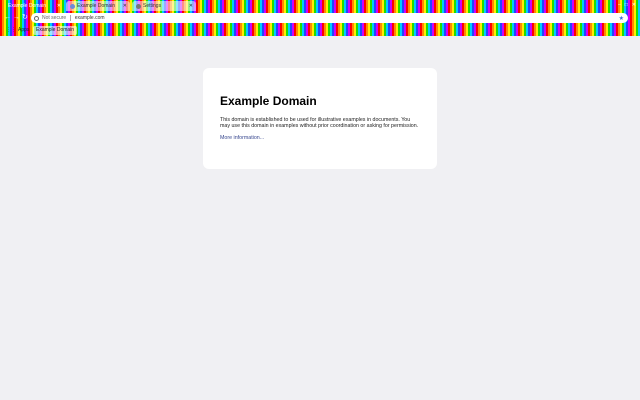 The width and height of the screenshot is (640, 400). I want to click on tab-example-domain: Example Domain ✕, so click(98, 6).